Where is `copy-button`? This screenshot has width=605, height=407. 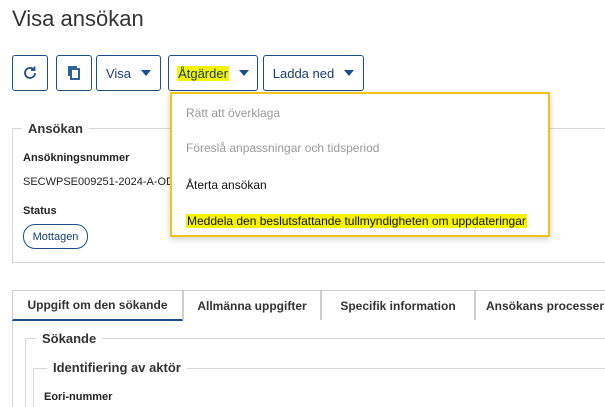
copy-button is located at coordinates (74, 73).